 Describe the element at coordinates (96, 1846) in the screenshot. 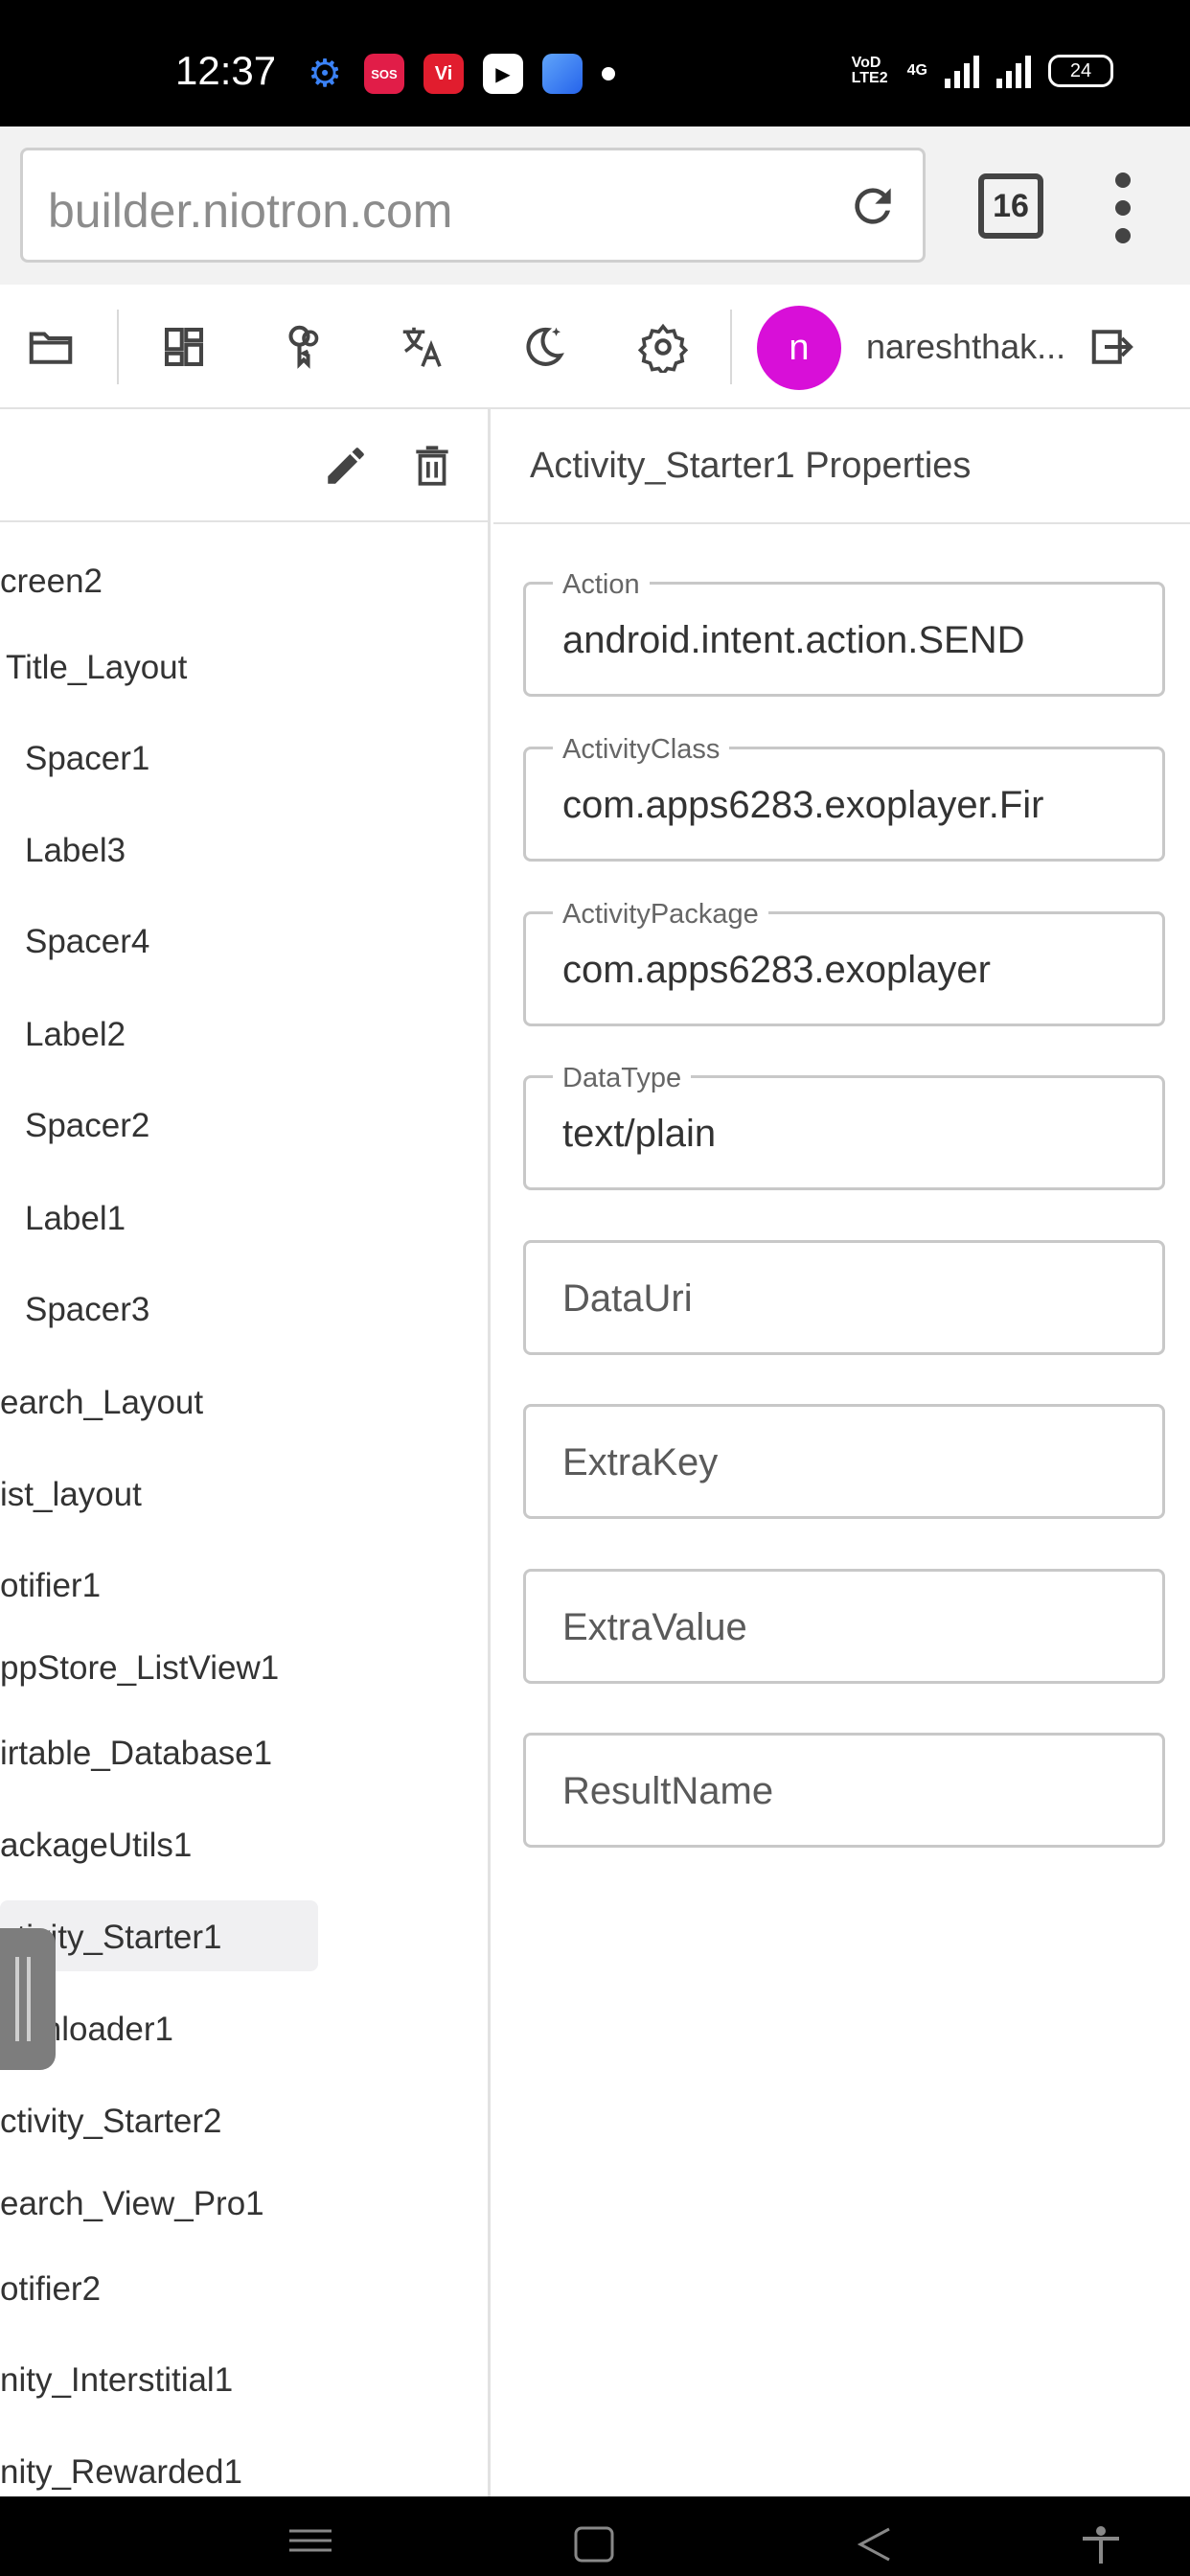

I see `tree-item: ackageUtils1` at that location.